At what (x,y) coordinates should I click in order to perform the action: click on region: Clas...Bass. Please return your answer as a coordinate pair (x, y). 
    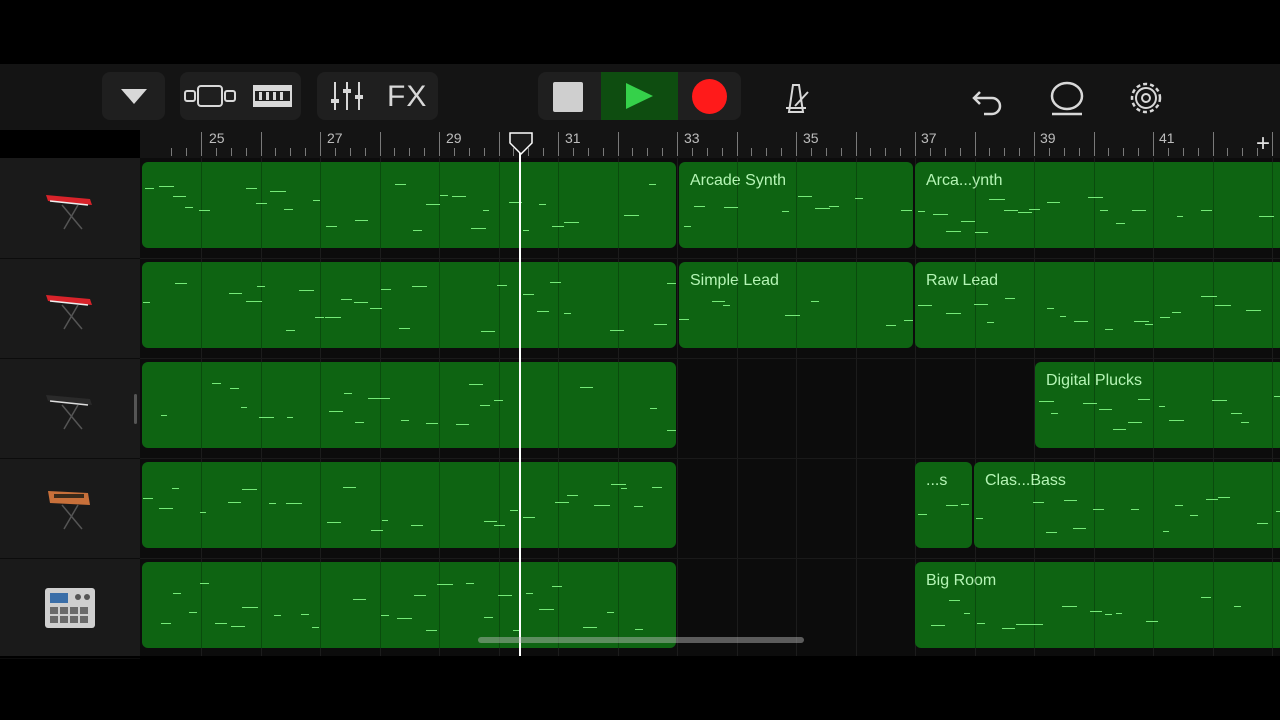
    Looking at the image, I should click on (1127, 505).